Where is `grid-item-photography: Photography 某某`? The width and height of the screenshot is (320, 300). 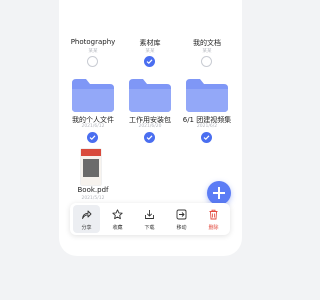
grid-item-photography: Photography 某某 is located at coordinates (93, 54).